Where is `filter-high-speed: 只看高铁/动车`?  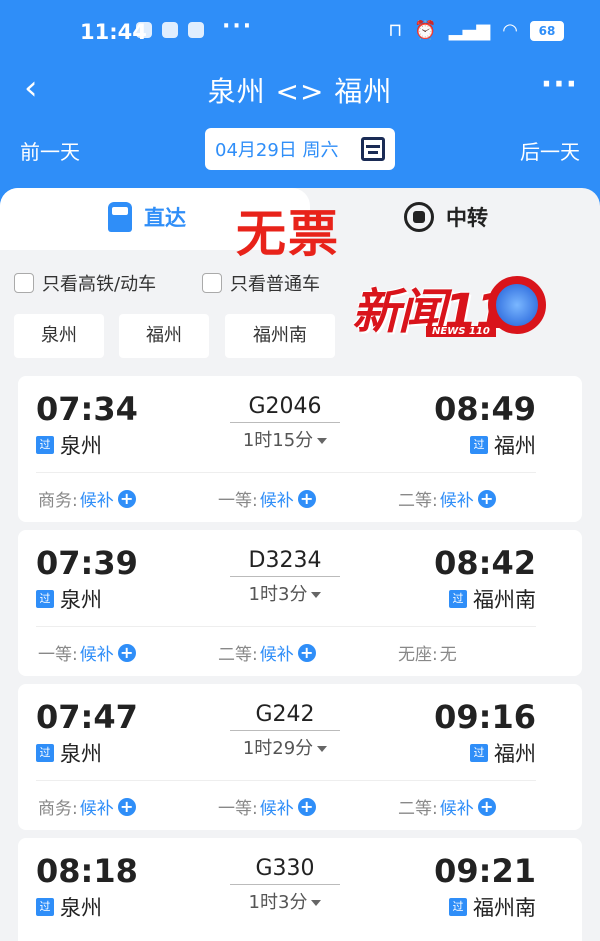 filter-high-speed: 只看高铁/动车 is located at coordinates (85, 283).